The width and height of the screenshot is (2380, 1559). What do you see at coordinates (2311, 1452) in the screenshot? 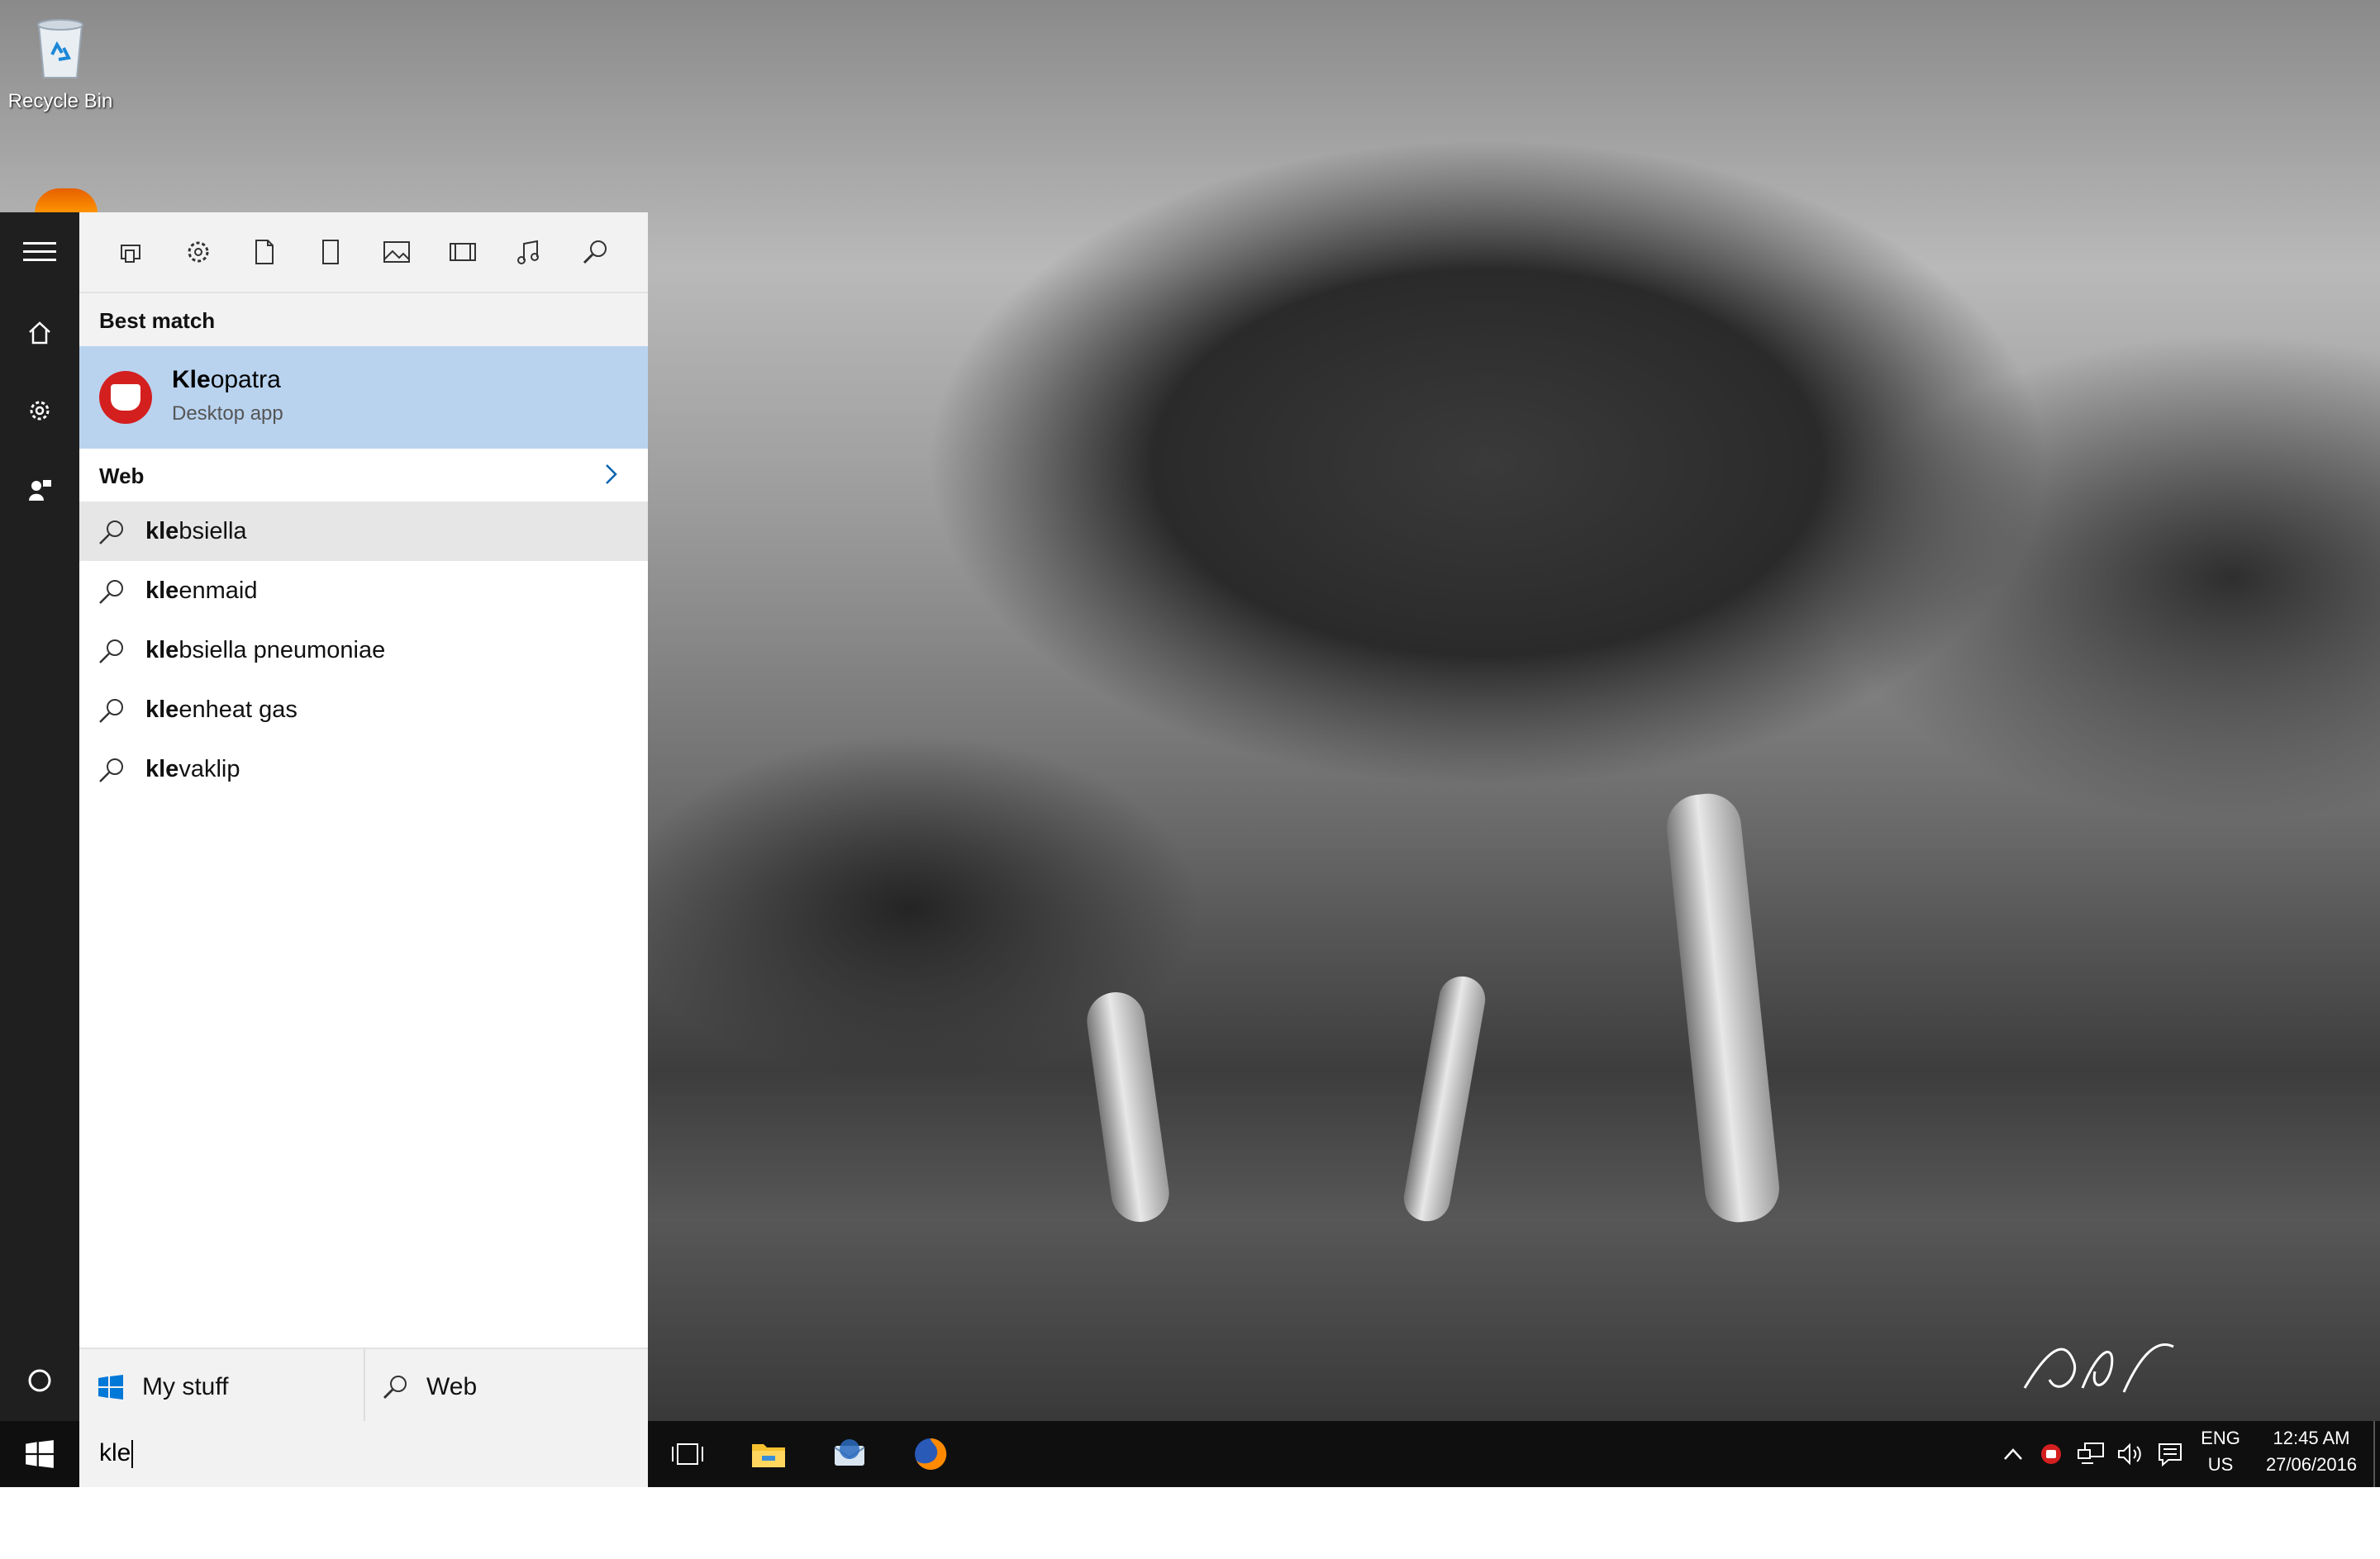
I see `clock-button: 12:45 AM 27/06/2016` at bounding box center [2311, 1452].